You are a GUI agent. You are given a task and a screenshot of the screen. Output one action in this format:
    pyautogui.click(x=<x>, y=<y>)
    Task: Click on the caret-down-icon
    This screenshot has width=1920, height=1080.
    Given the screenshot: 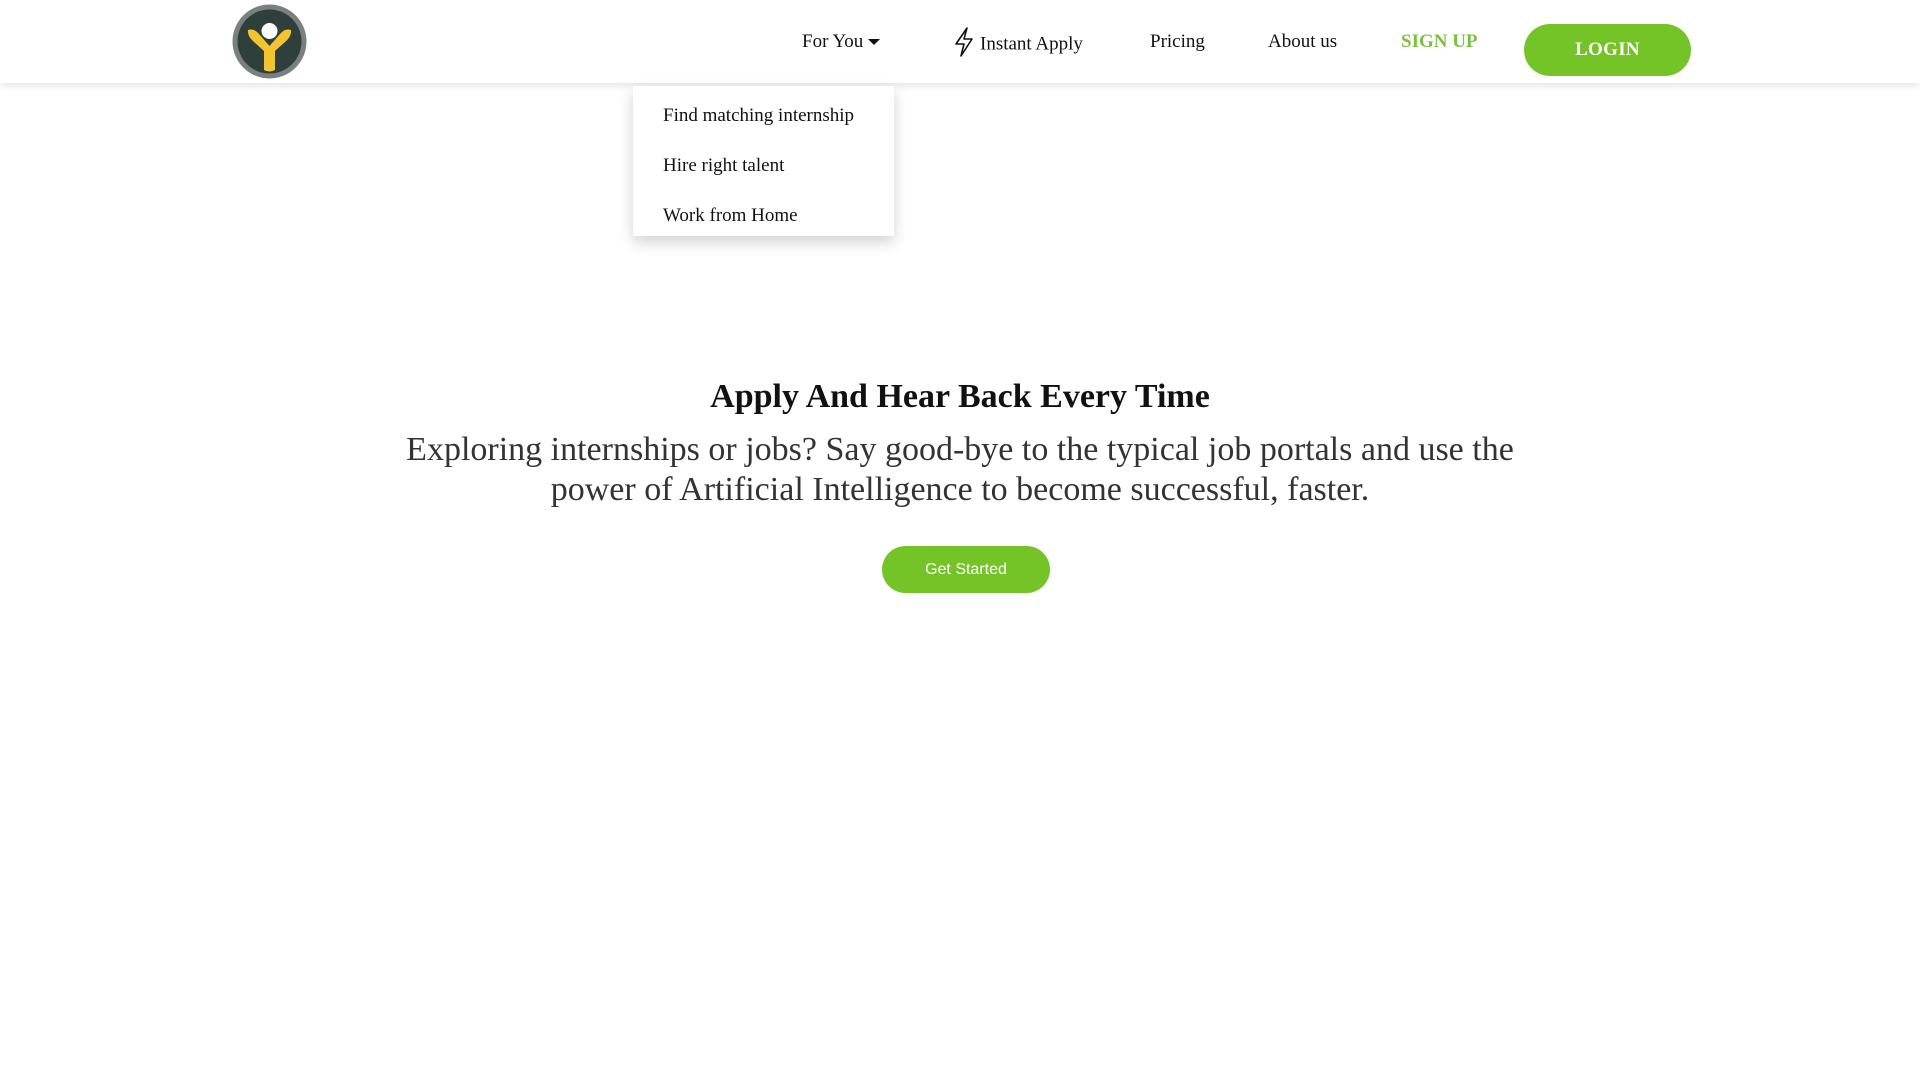 What is the action you would take?
    pyautogui.click(x=874, y=41)
    